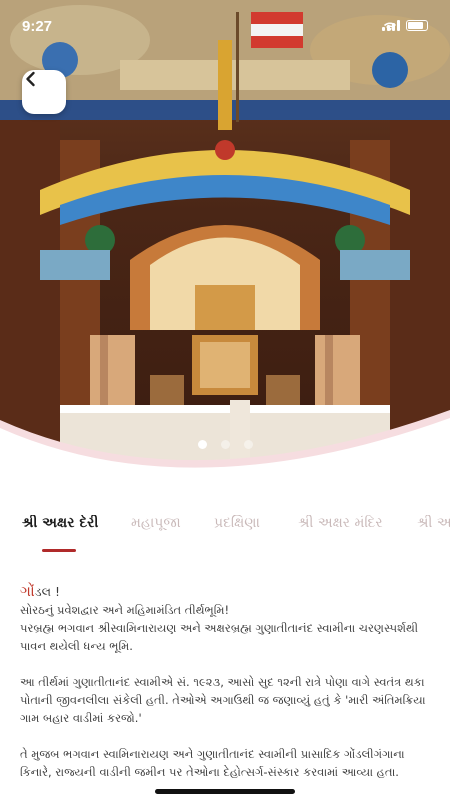 Image resolution: width=450 pixels, height=800 pixels. Describe the element at coordinates (81, 718) in the screenshot. I see `paragraph-line: ગામ બહાર વાડીમાં કરજો.'` at that location.